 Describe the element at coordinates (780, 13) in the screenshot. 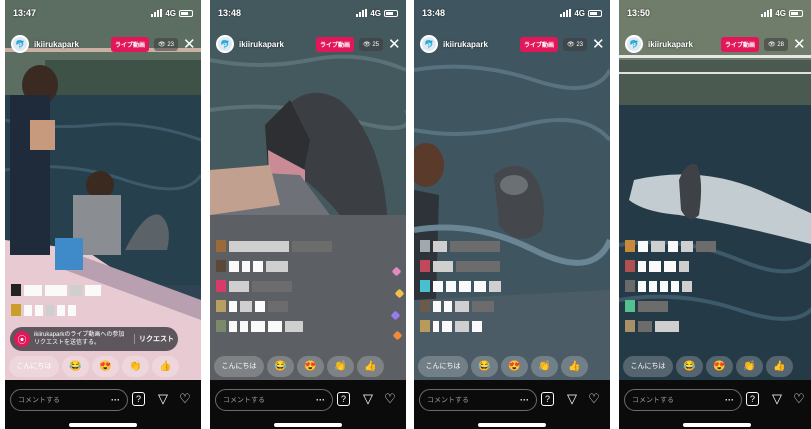

I see `network-label: 4G` at that location.